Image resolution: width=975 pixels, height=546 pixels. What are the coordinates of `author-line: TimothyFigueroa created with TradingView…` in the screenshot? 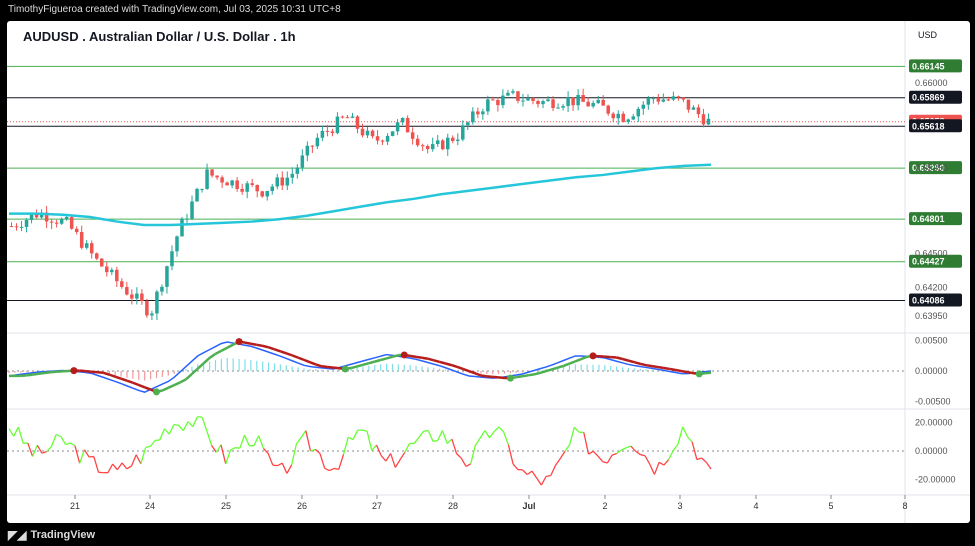 It's located at (174, 9).